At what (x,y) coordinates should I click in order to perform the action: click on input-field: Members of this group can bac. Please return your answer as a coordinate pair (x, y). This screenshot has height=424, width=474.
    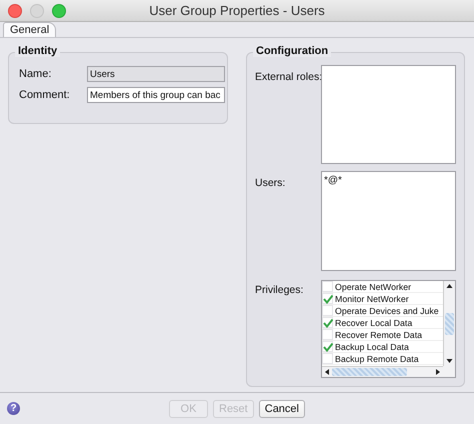
    Looking at the image, I should click on (156, 95).